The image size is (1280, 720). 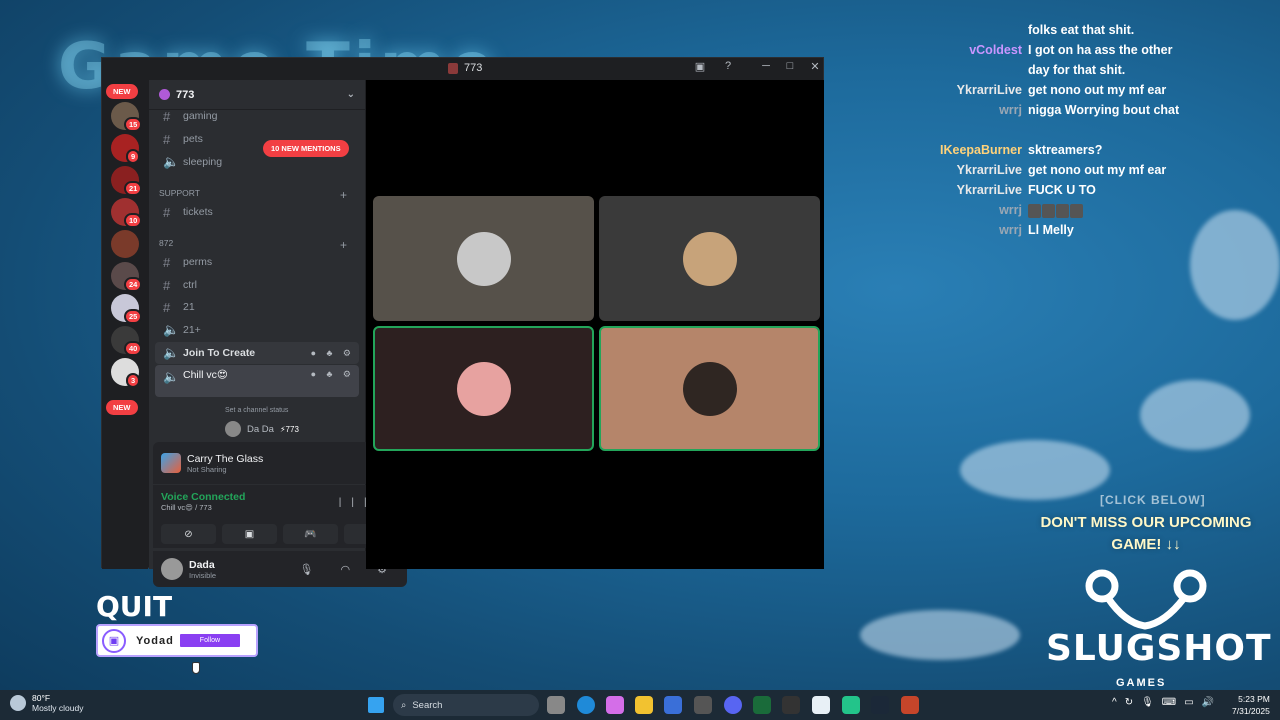 What do you see at coordinates (133, 220) in the screenshot?
I see `mention-badge: 10` at bounding box center [133, 220].